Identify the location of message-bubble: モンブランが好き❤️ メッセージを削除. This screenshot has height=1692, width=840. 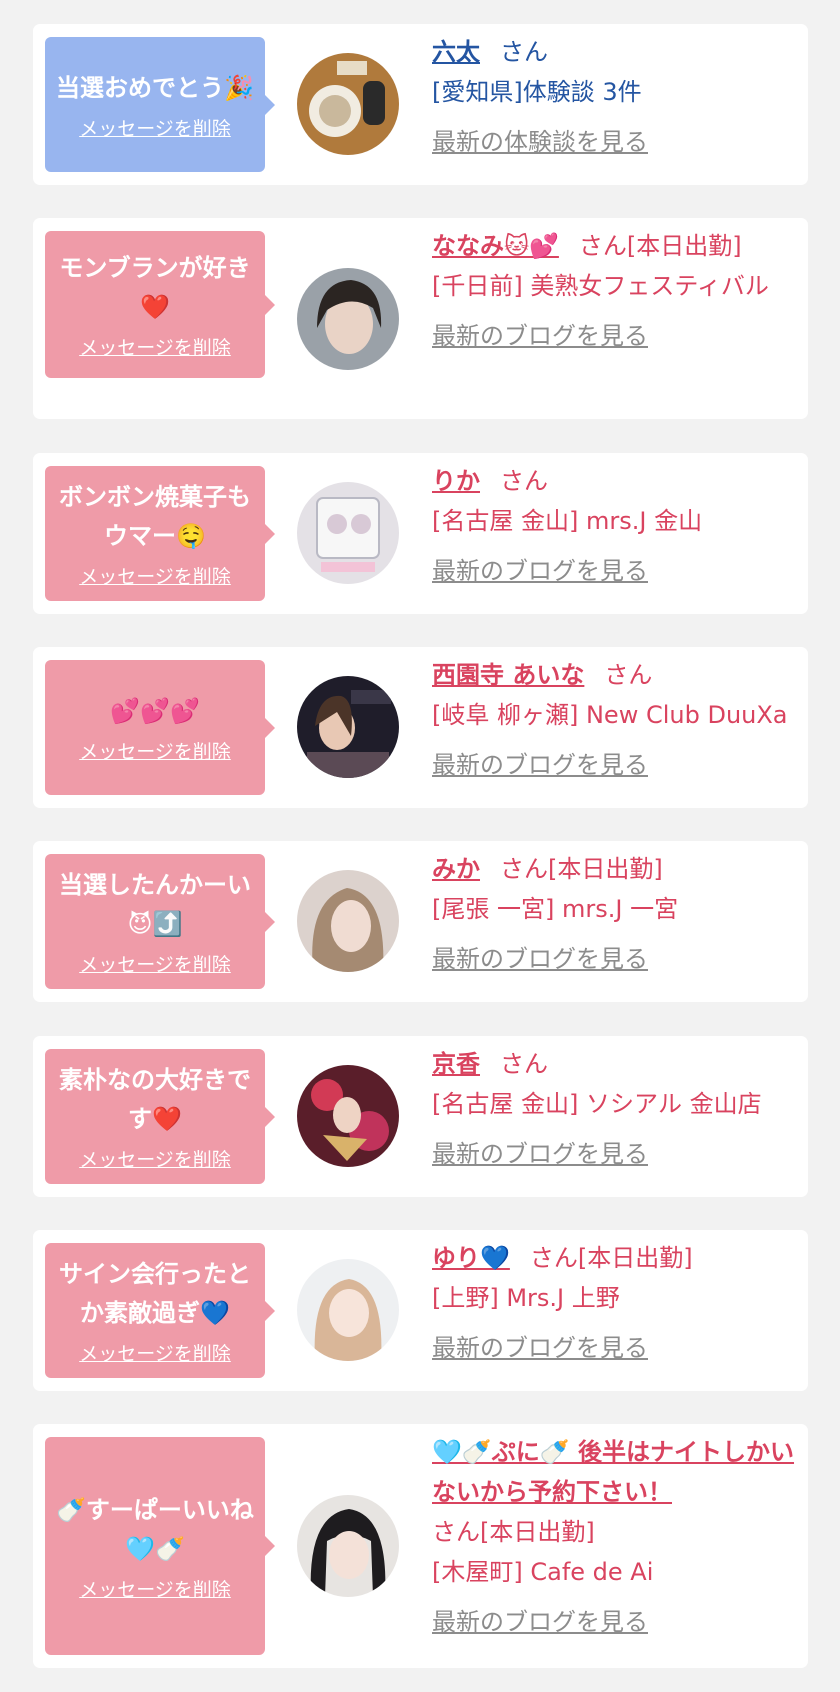
(160, 304).